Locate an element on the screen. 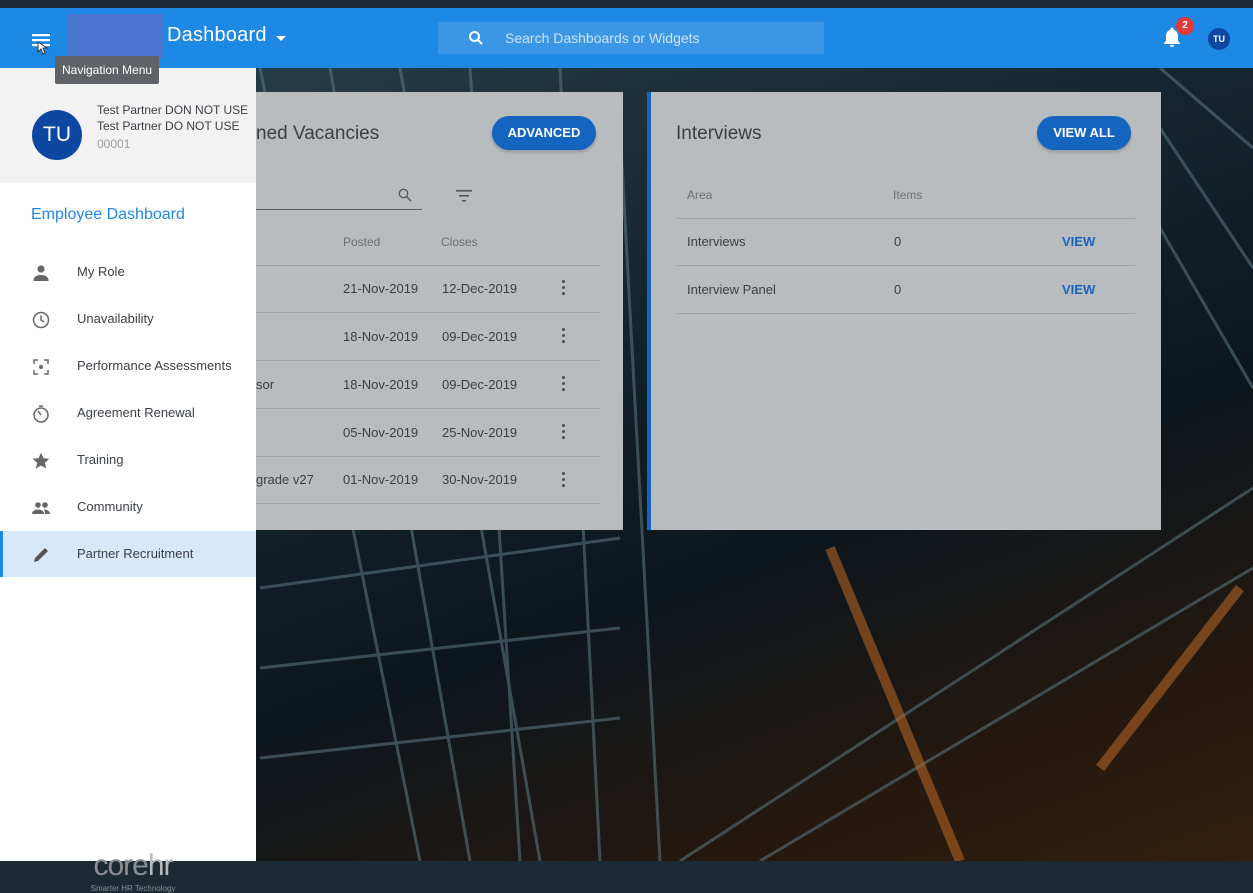 The height and width of the screenshot is (893, 1253). caret-down-icon is located at coordinates (281, 38).